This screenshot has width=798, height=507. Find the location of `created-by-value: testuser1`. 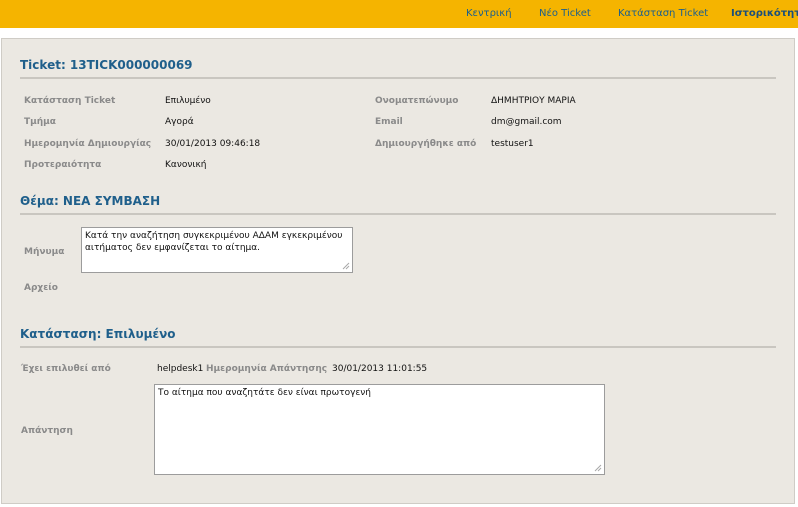

created-by-value: testuser1 is located at coordinates (512, 144).